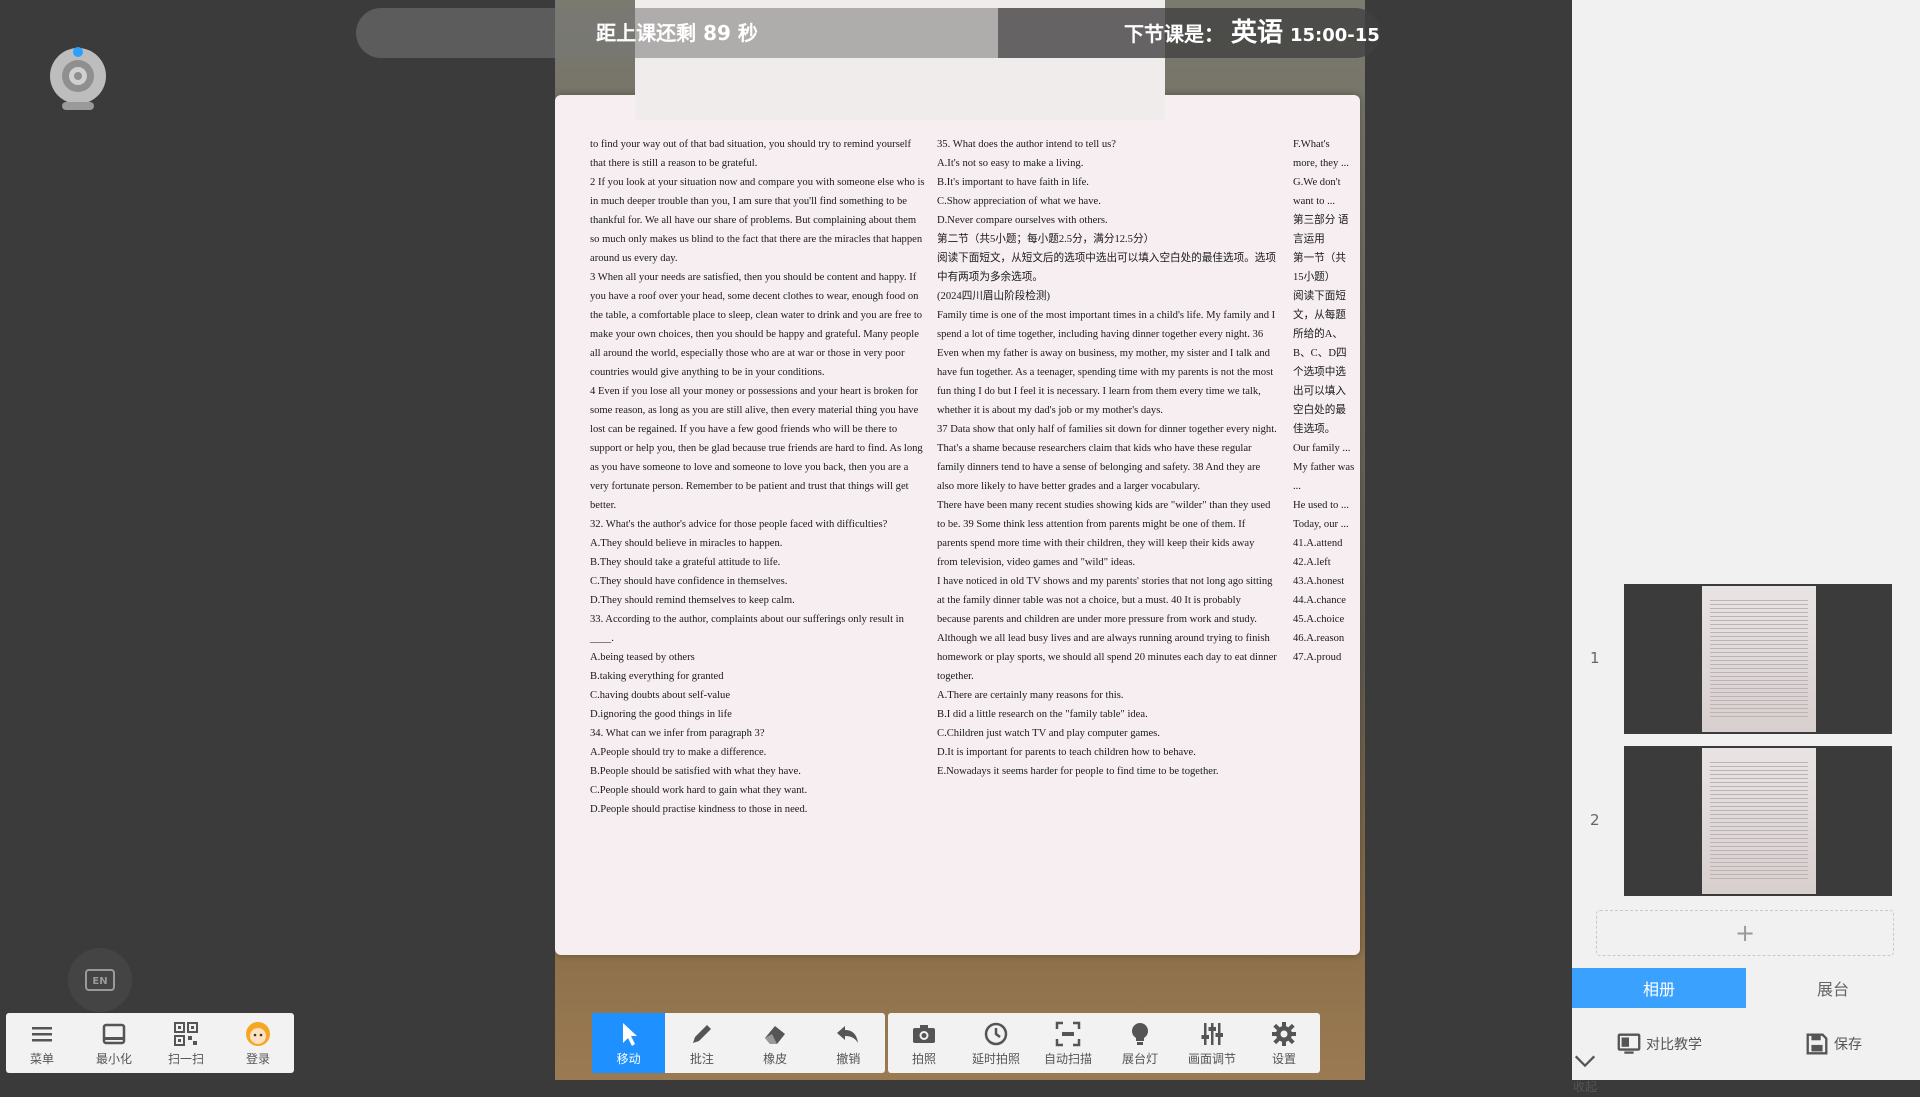 The width and height of the screenshot is (1920, 1097). I want to click on countdown-text: 距上课还剩 89 秒, so click(677, 33).